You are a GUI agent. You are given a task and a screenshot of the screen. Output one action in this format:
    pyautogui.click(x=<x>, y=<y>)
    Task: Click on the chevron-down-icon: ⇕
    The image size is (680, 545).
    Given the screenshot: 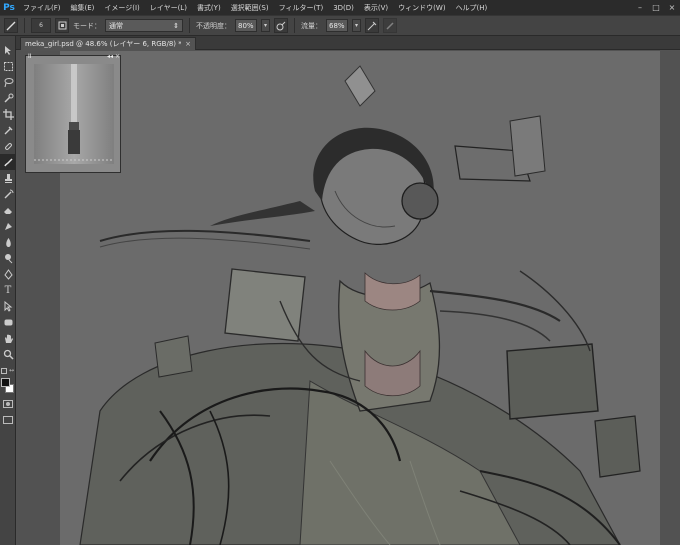 What is the action you would take?
    pyautogui.click(x=176, y=25)
    